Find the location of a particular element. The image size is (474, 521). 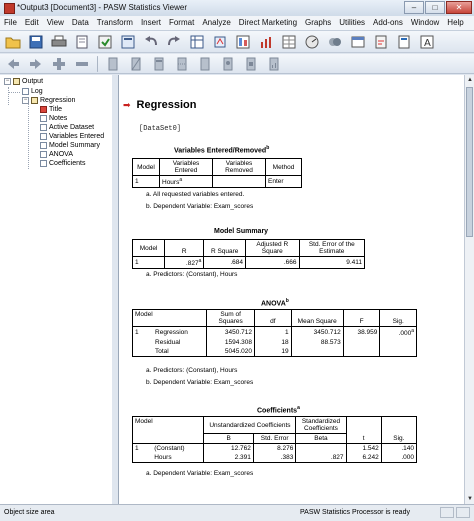

cell: 1 is located at coordinates (143, 332).